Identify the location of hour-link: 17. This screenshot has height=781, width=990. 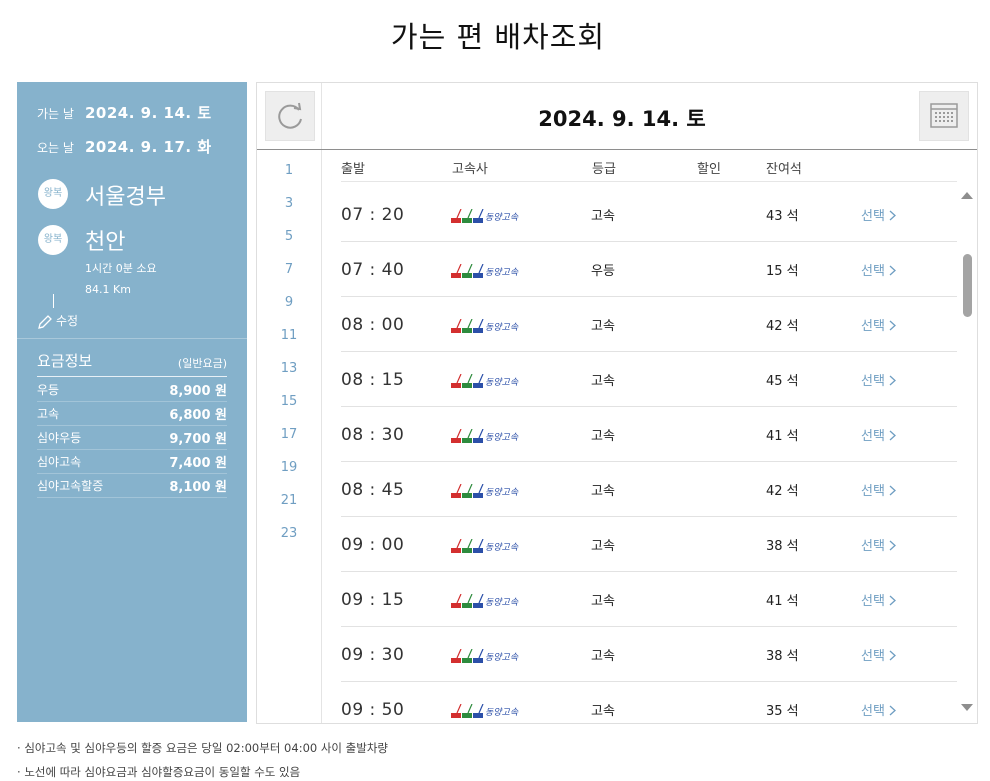
(289, 434).